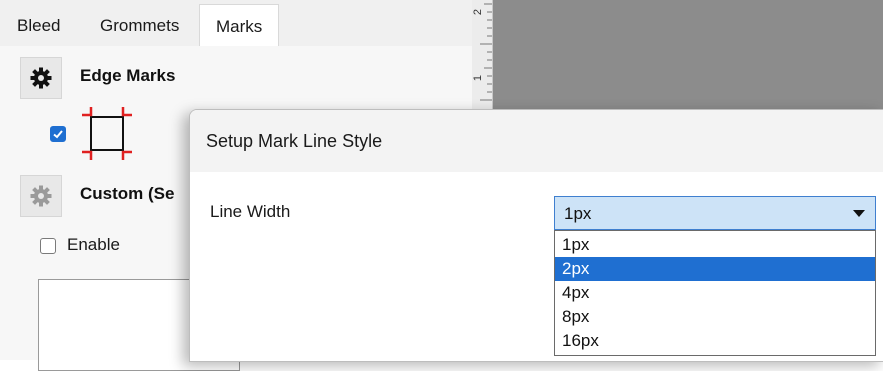 The width and height of the screenshot is (883, 371). Describe the element at coordinates (486, 52) in the screenshot. I see `ruler-ticks` at that location.